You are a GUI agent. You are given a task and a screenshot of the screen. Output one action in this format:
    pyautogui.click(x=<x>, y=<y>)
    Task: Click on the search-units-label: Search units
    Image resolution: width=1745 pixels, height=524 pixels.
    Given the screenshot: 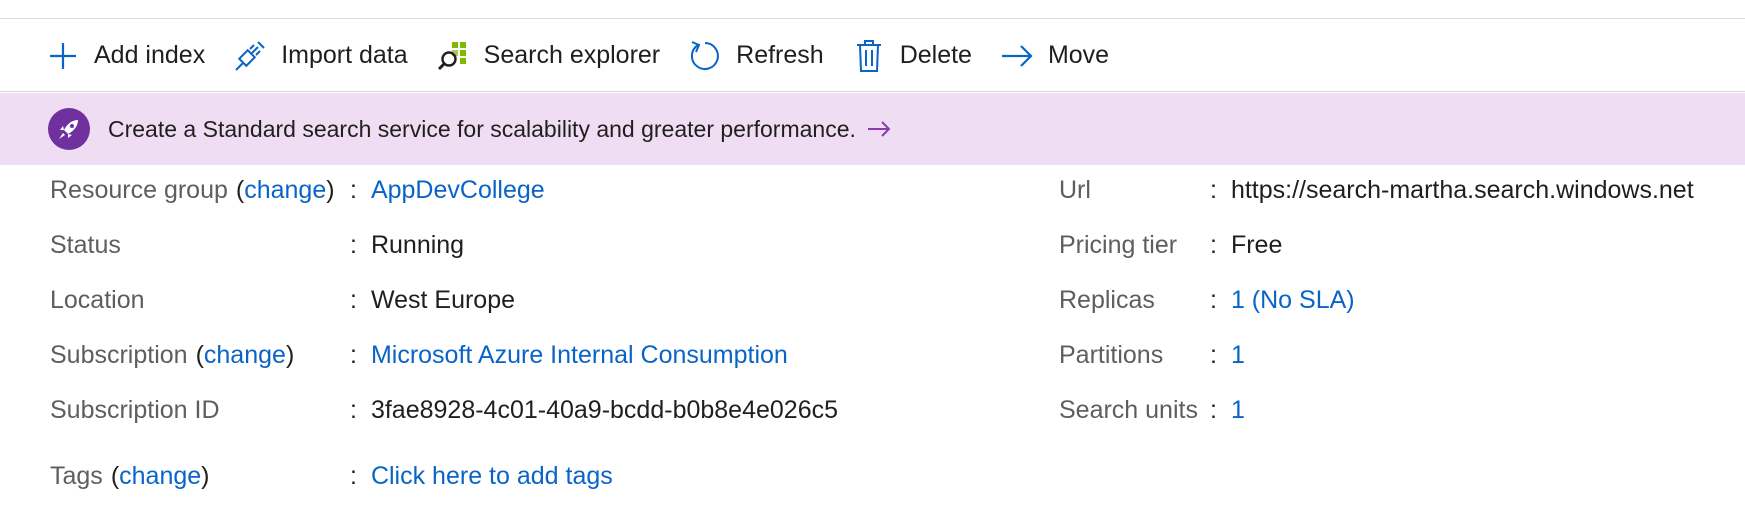 What is the action you would take?
    pyautogui.click(x=1128, y=409)
    